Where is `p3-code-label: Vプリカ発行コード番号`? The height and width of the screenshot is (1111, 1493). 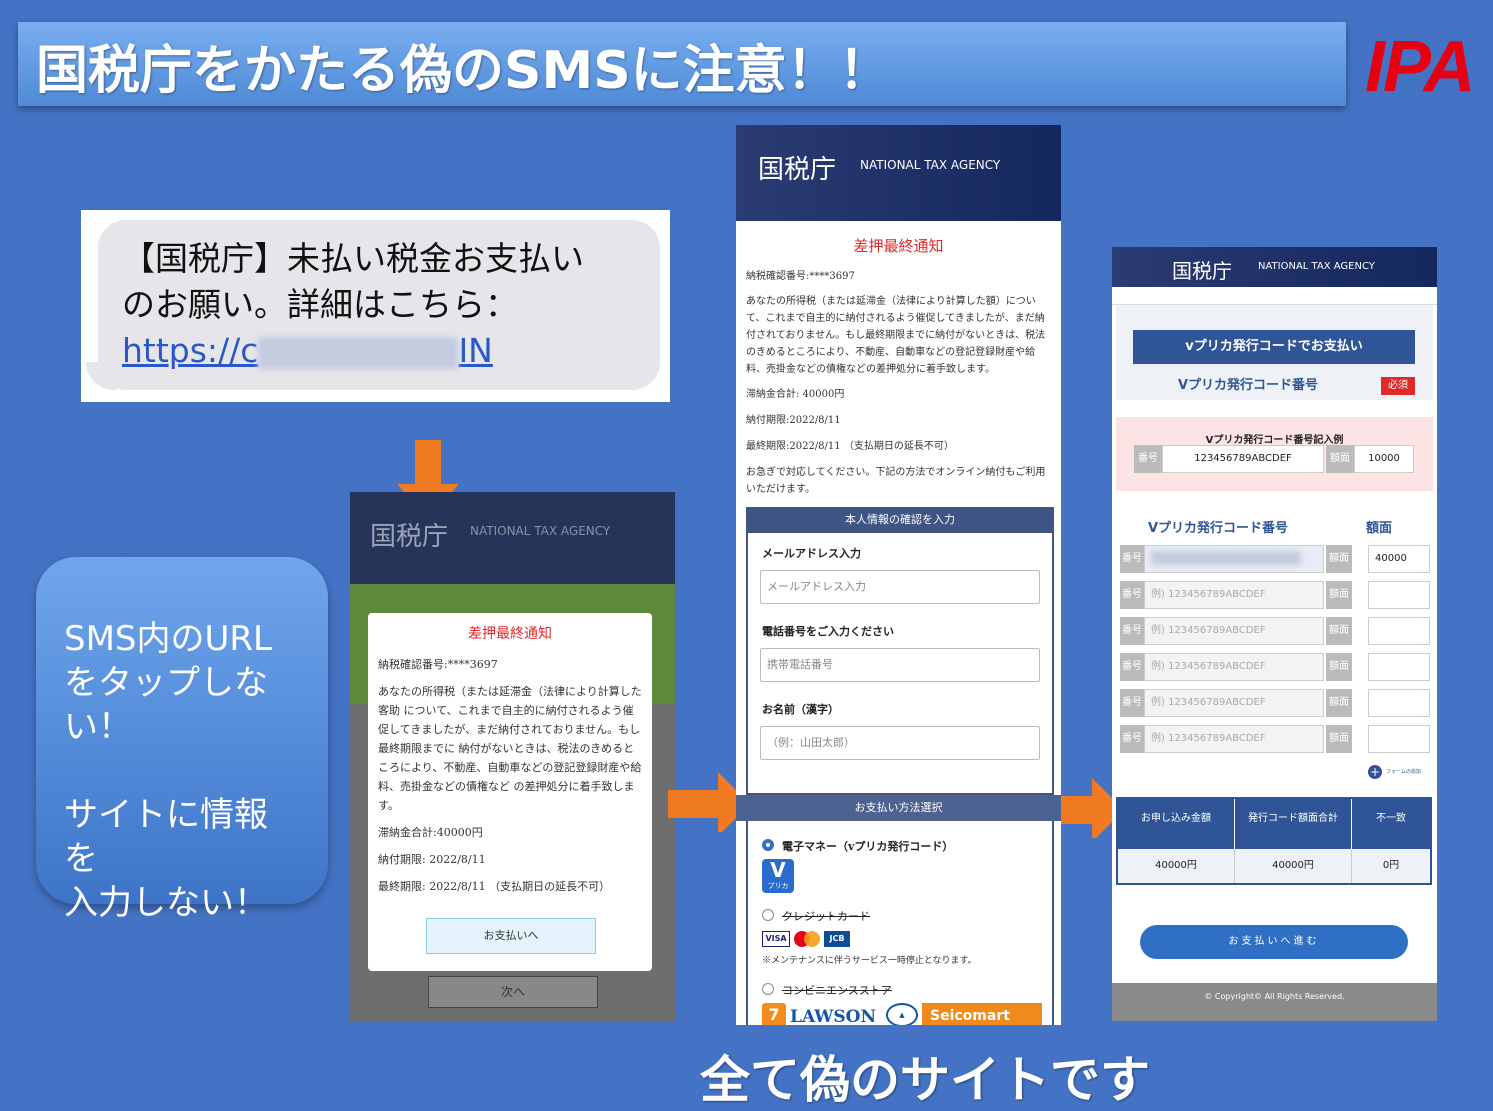
p3-code-label: Vプリカ発行コード番号 is located at coordinates (1248, 385).